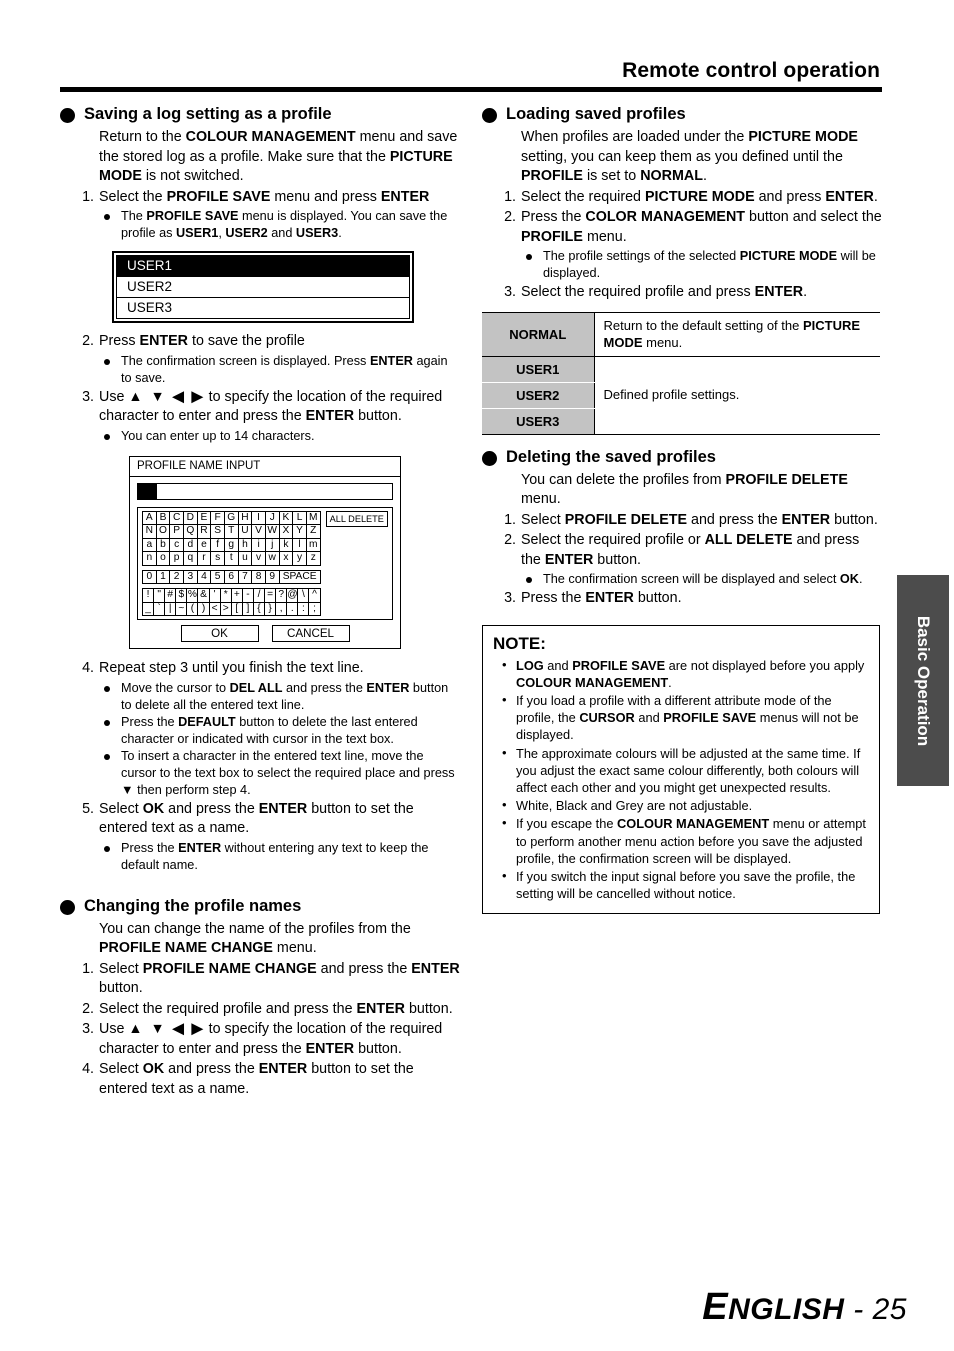 Image resolution: width=954 pixels, height=1351 pixels. I want to click on key-O: O, so click(163, 531).